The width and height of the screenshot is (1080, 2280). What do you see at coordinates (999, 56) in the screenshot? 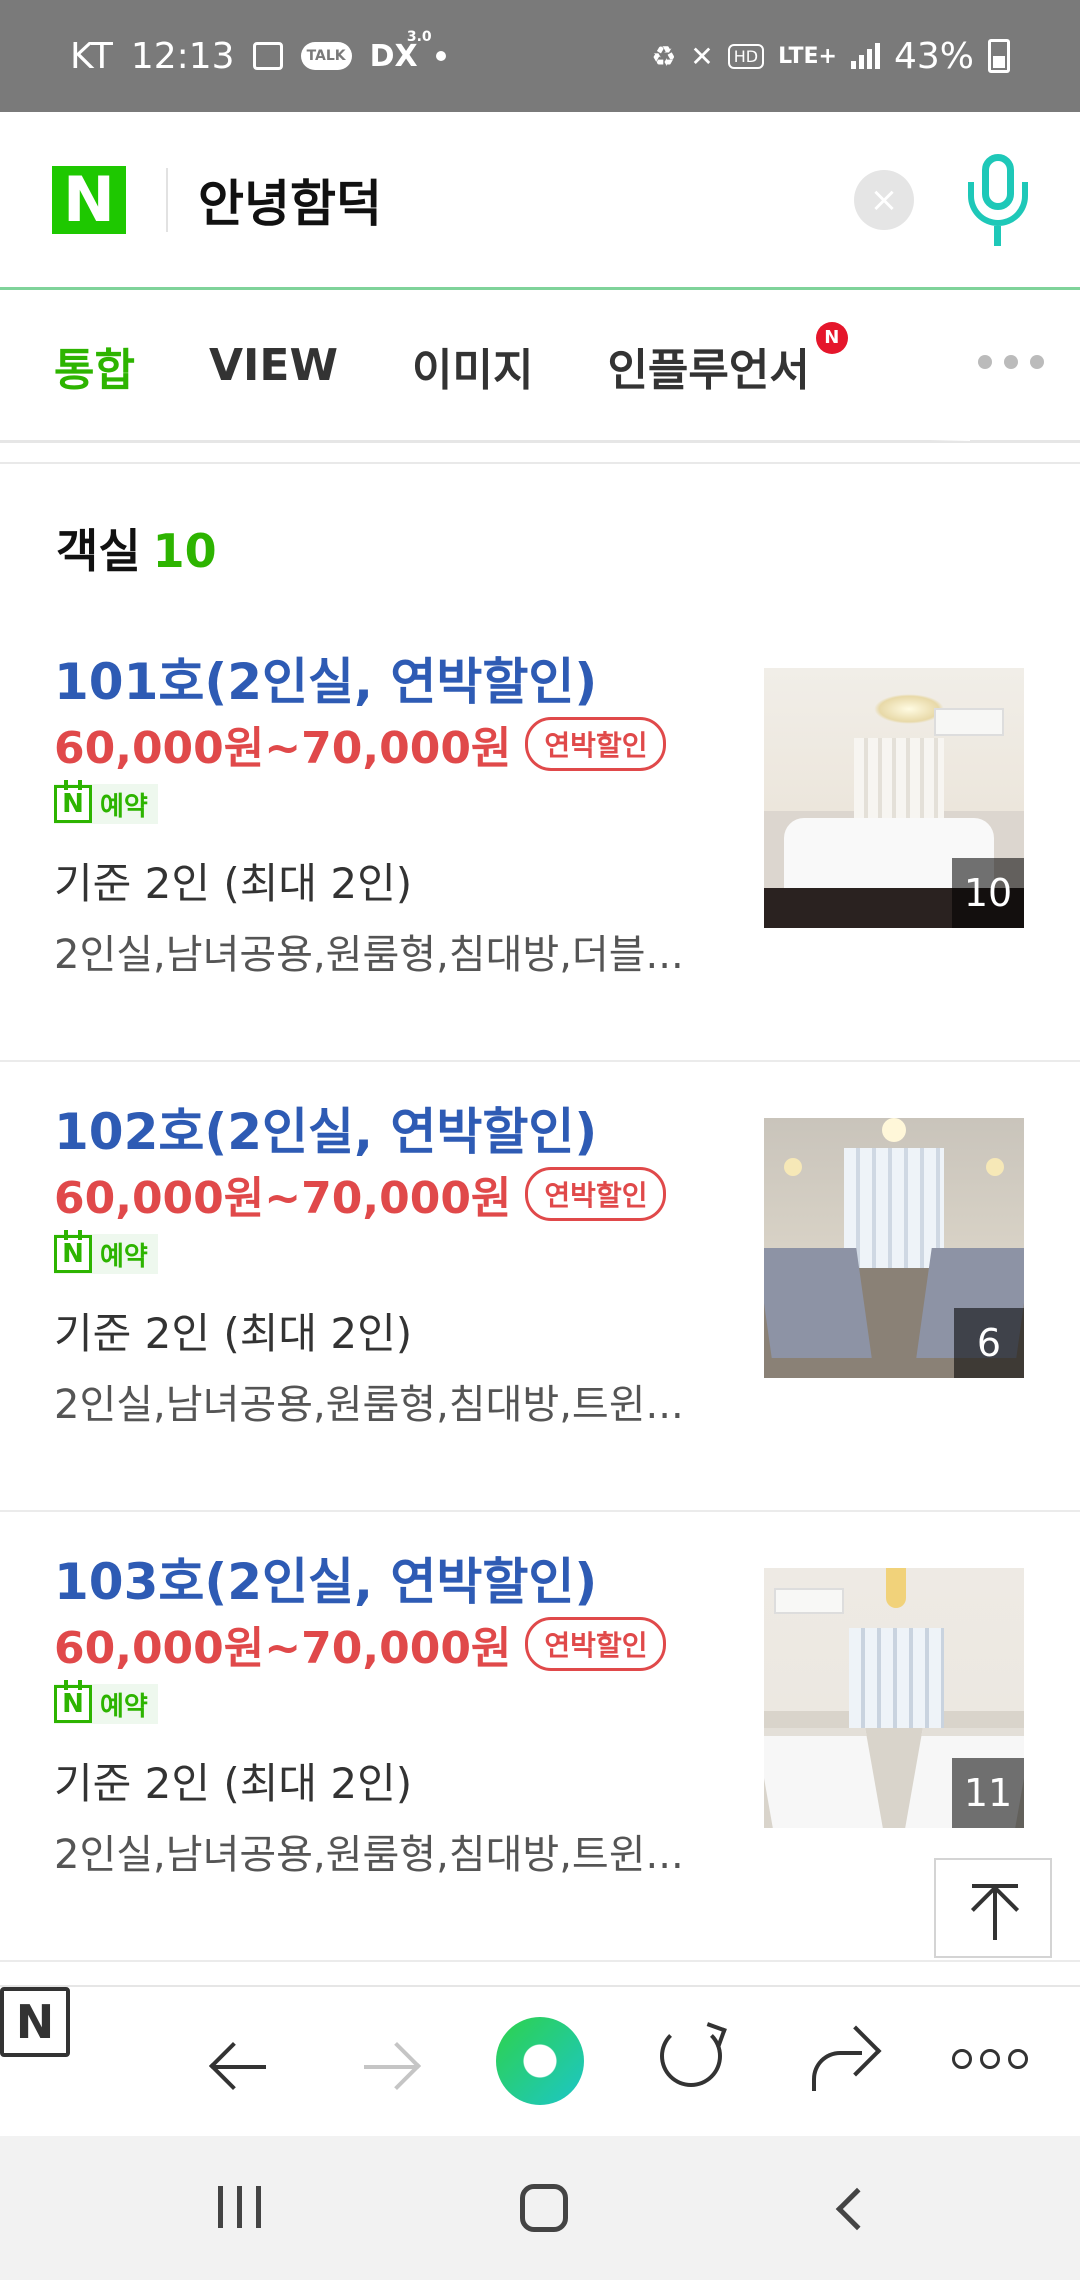
I see `battery-icon` at bounding box center [999, 56].